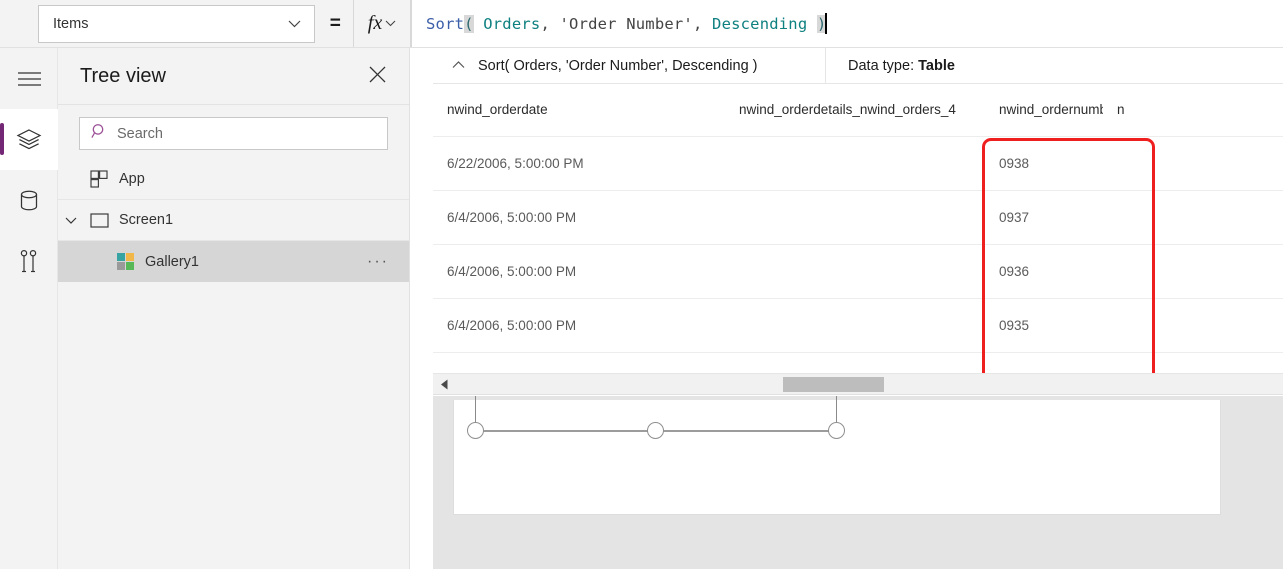 The width and height of the screenshot is (1283, 569). Describe the element at coordinates (579, 110) in the screenshot. I see `column-header-orderdate: nwind_orderdate` at that location.